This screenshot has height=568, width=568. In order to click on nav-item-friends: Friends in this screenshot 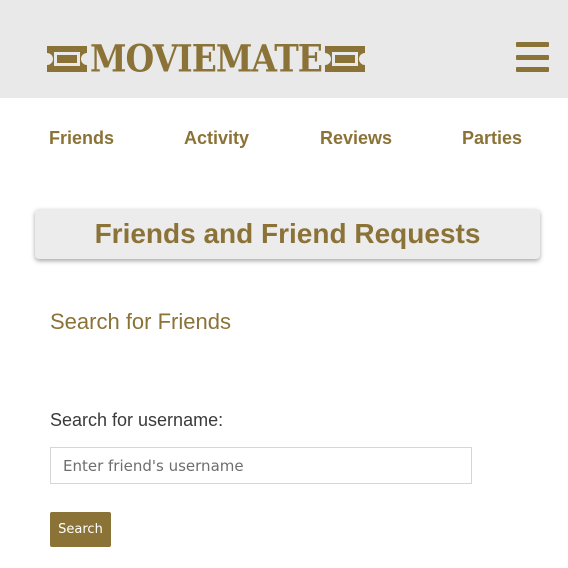, I will do `click(81, 138)`.